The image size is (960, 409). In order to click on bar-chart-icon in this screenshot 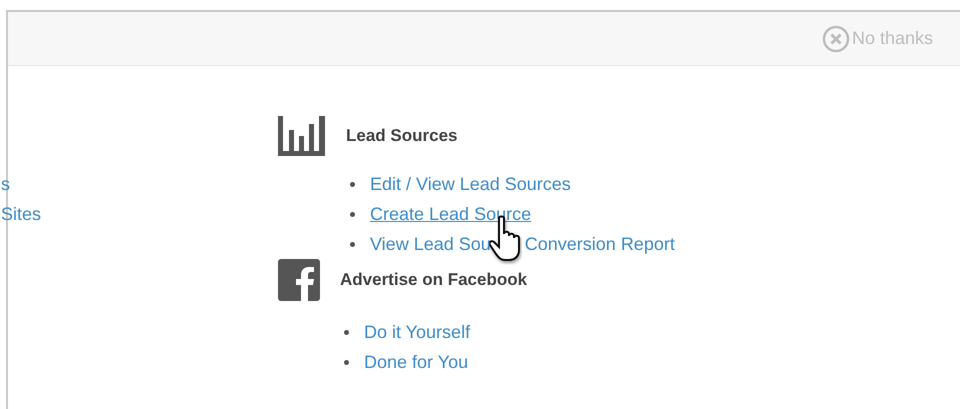, I will do `click(301, 136)`.